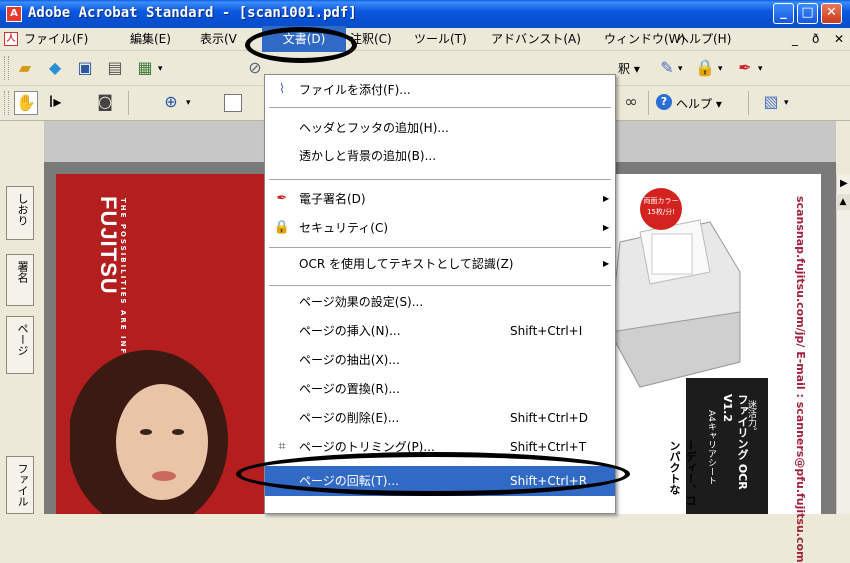  I want to click on tab-pages-label: ページ, so click(22, 339).